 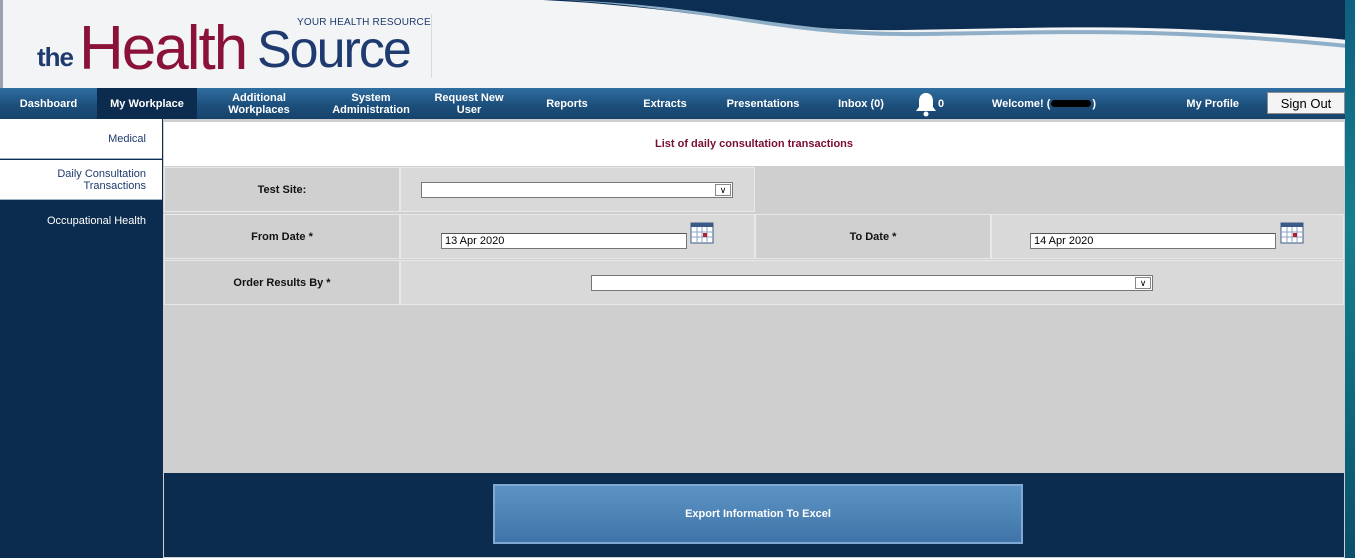 I want to click on logo-source: Source, so click(x=334, y=50).